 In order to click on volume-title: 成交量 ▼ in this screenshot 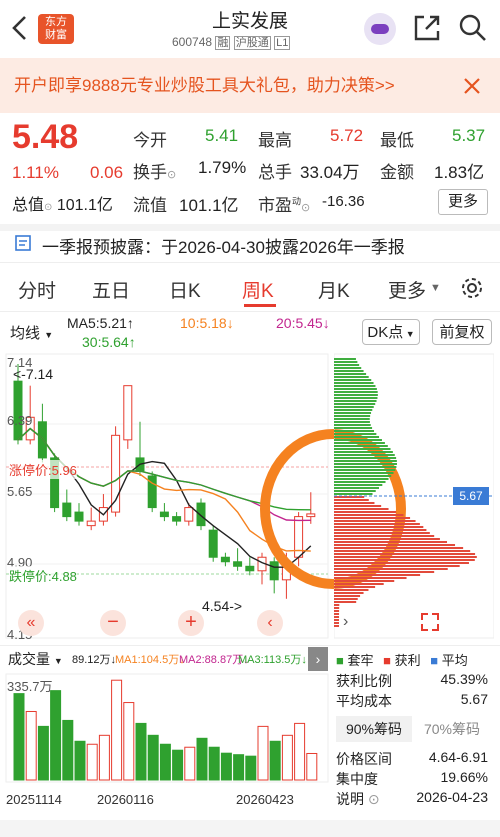, I will do `click(35, 659)`.